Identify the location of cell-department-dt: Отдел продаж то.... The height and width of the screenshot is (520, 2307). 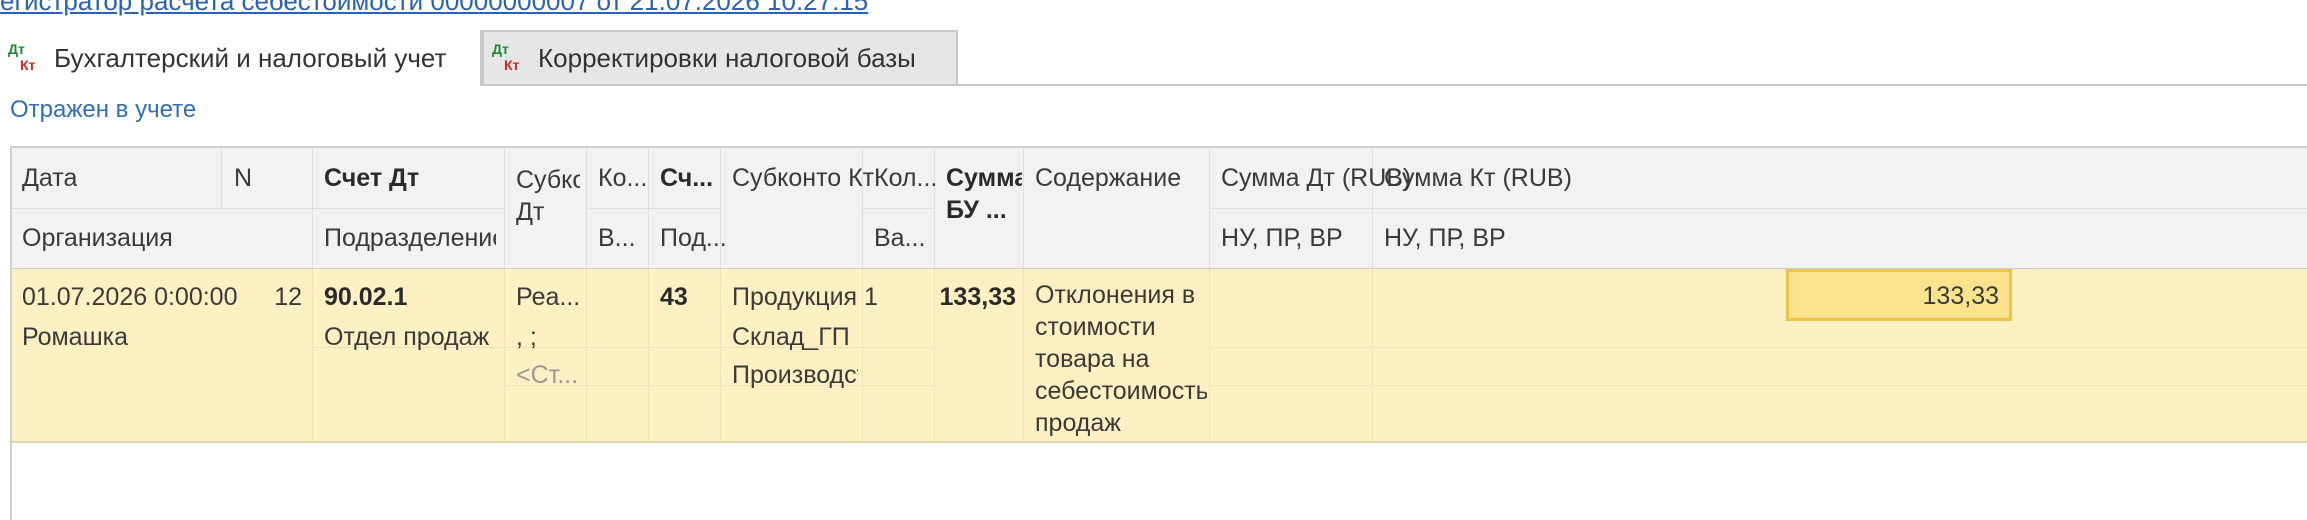
(410, 337).